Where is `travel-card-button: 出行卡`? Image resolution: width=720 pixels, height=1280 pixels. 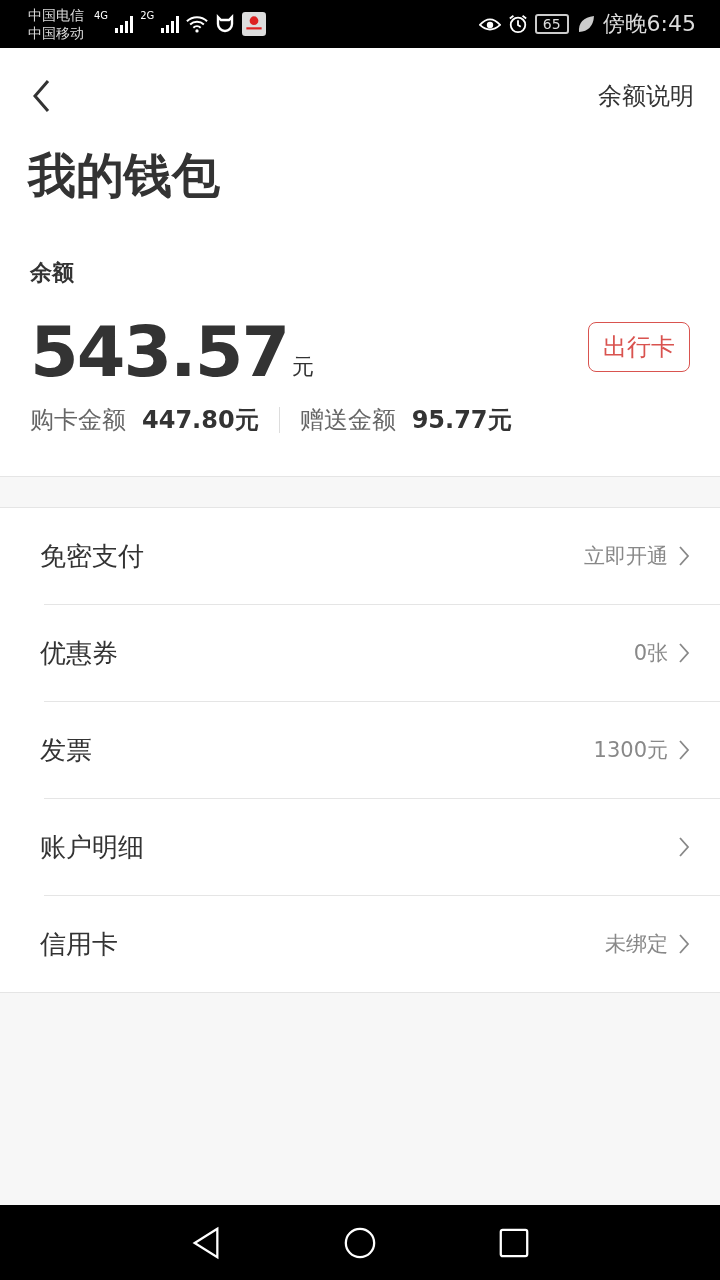
travel-card-button: 出行卡 is located at coordinates (639, 347).